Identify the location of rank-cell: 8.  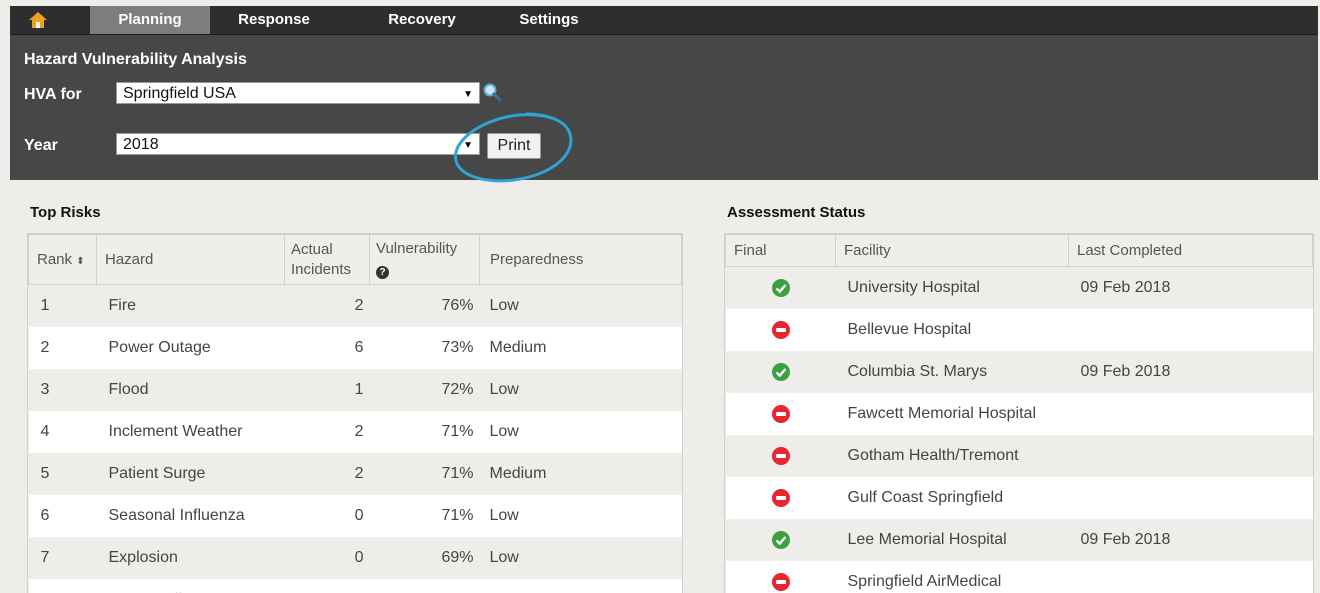
(62, 586).